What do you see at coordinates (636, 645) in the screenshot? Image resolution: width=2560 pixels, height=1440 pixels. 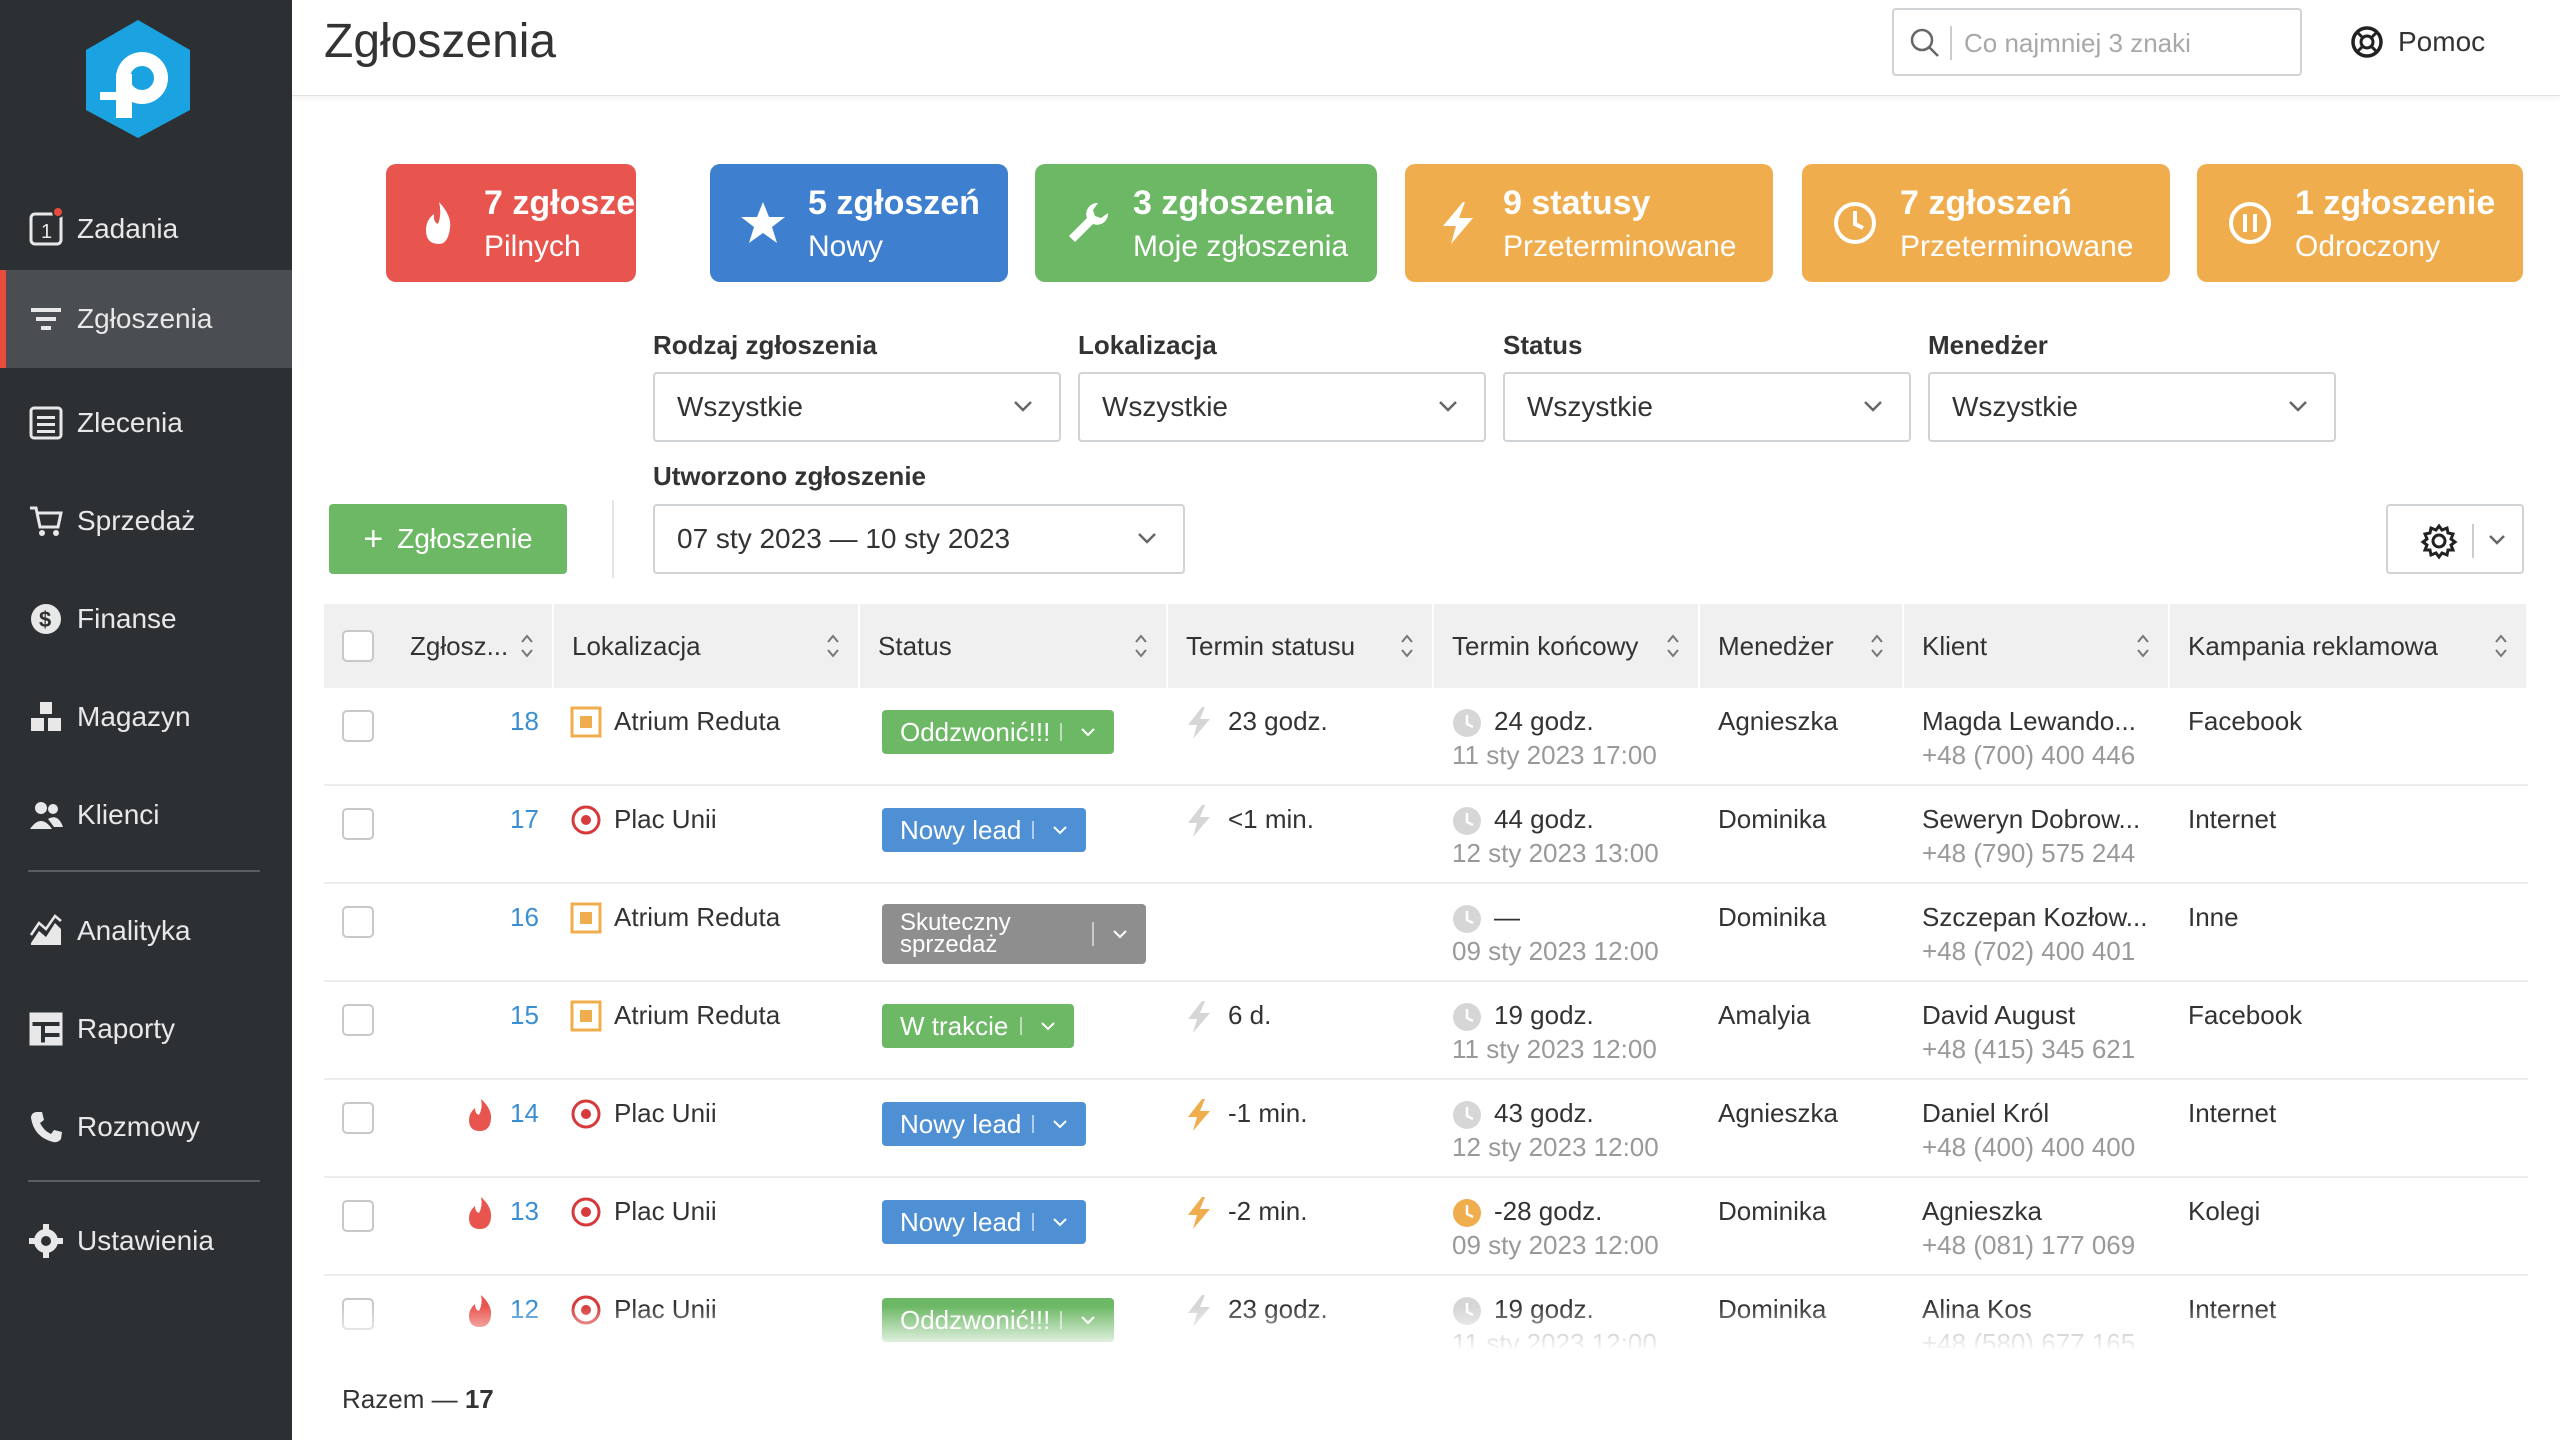 I see `column-header-label: Lokalizacja` at bounding box center [636, 645].